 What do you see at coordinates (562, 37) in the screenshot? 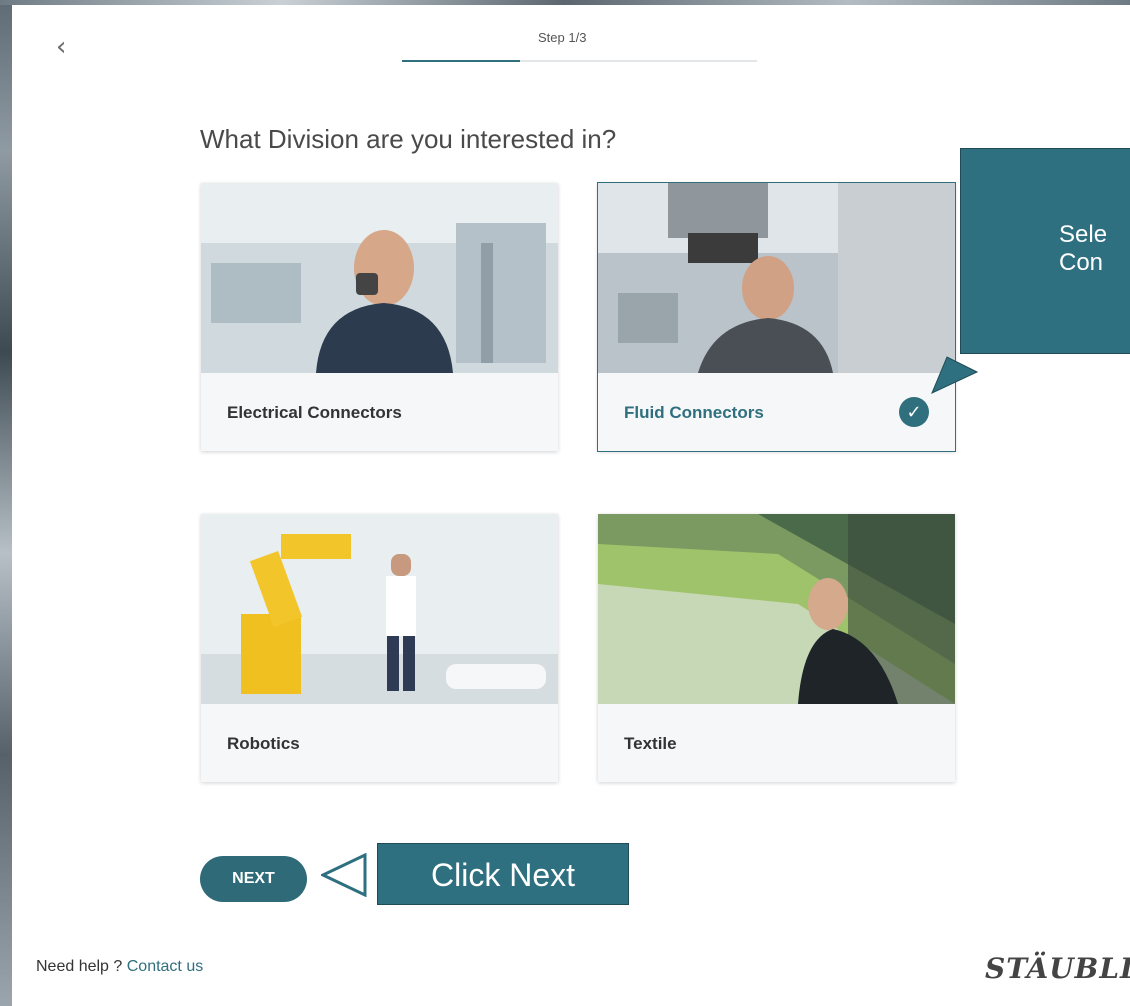
I see `step-indicator: Step 1/3` at bounding box center [562, 37].